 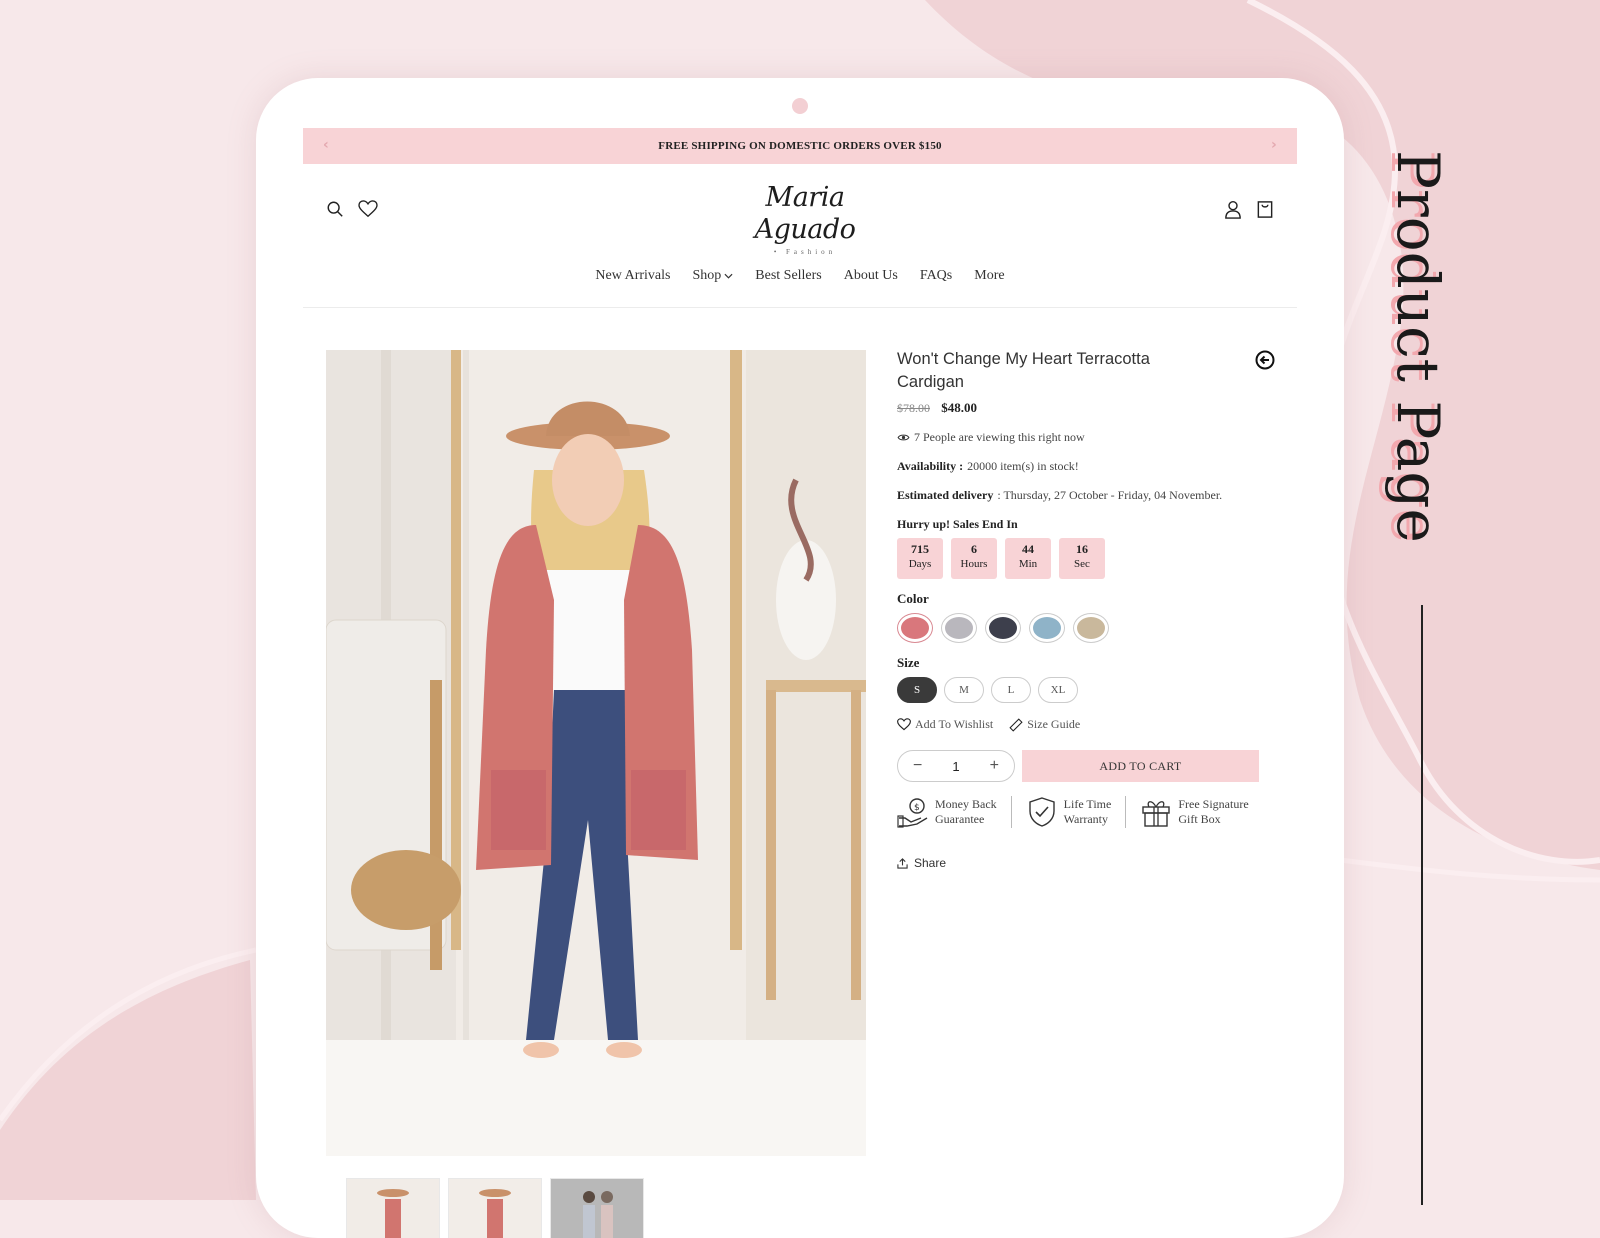 I want to click on announcement-next-arrow: ›, so click(x=1274, y=145).